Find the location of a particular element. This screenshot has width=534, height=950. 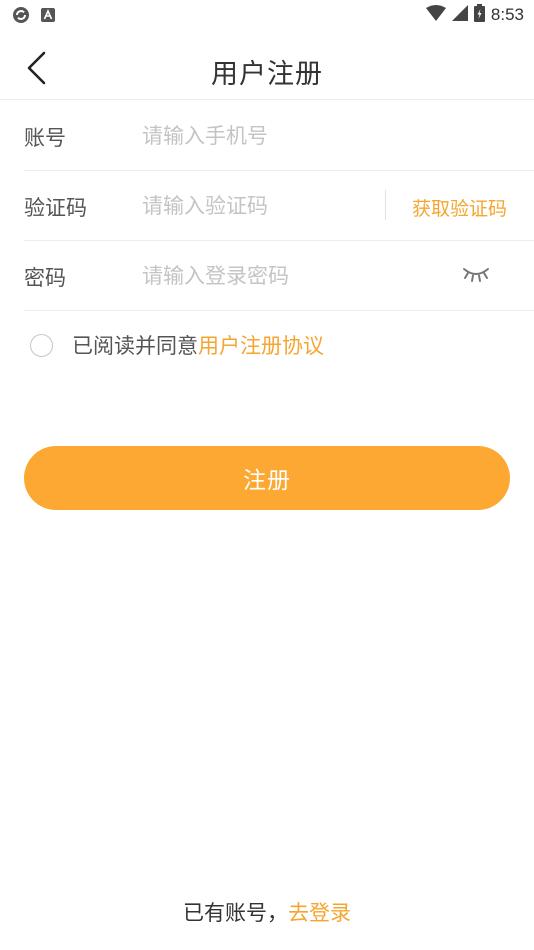

account-label: 账号 is located at coordinates (45, 138).